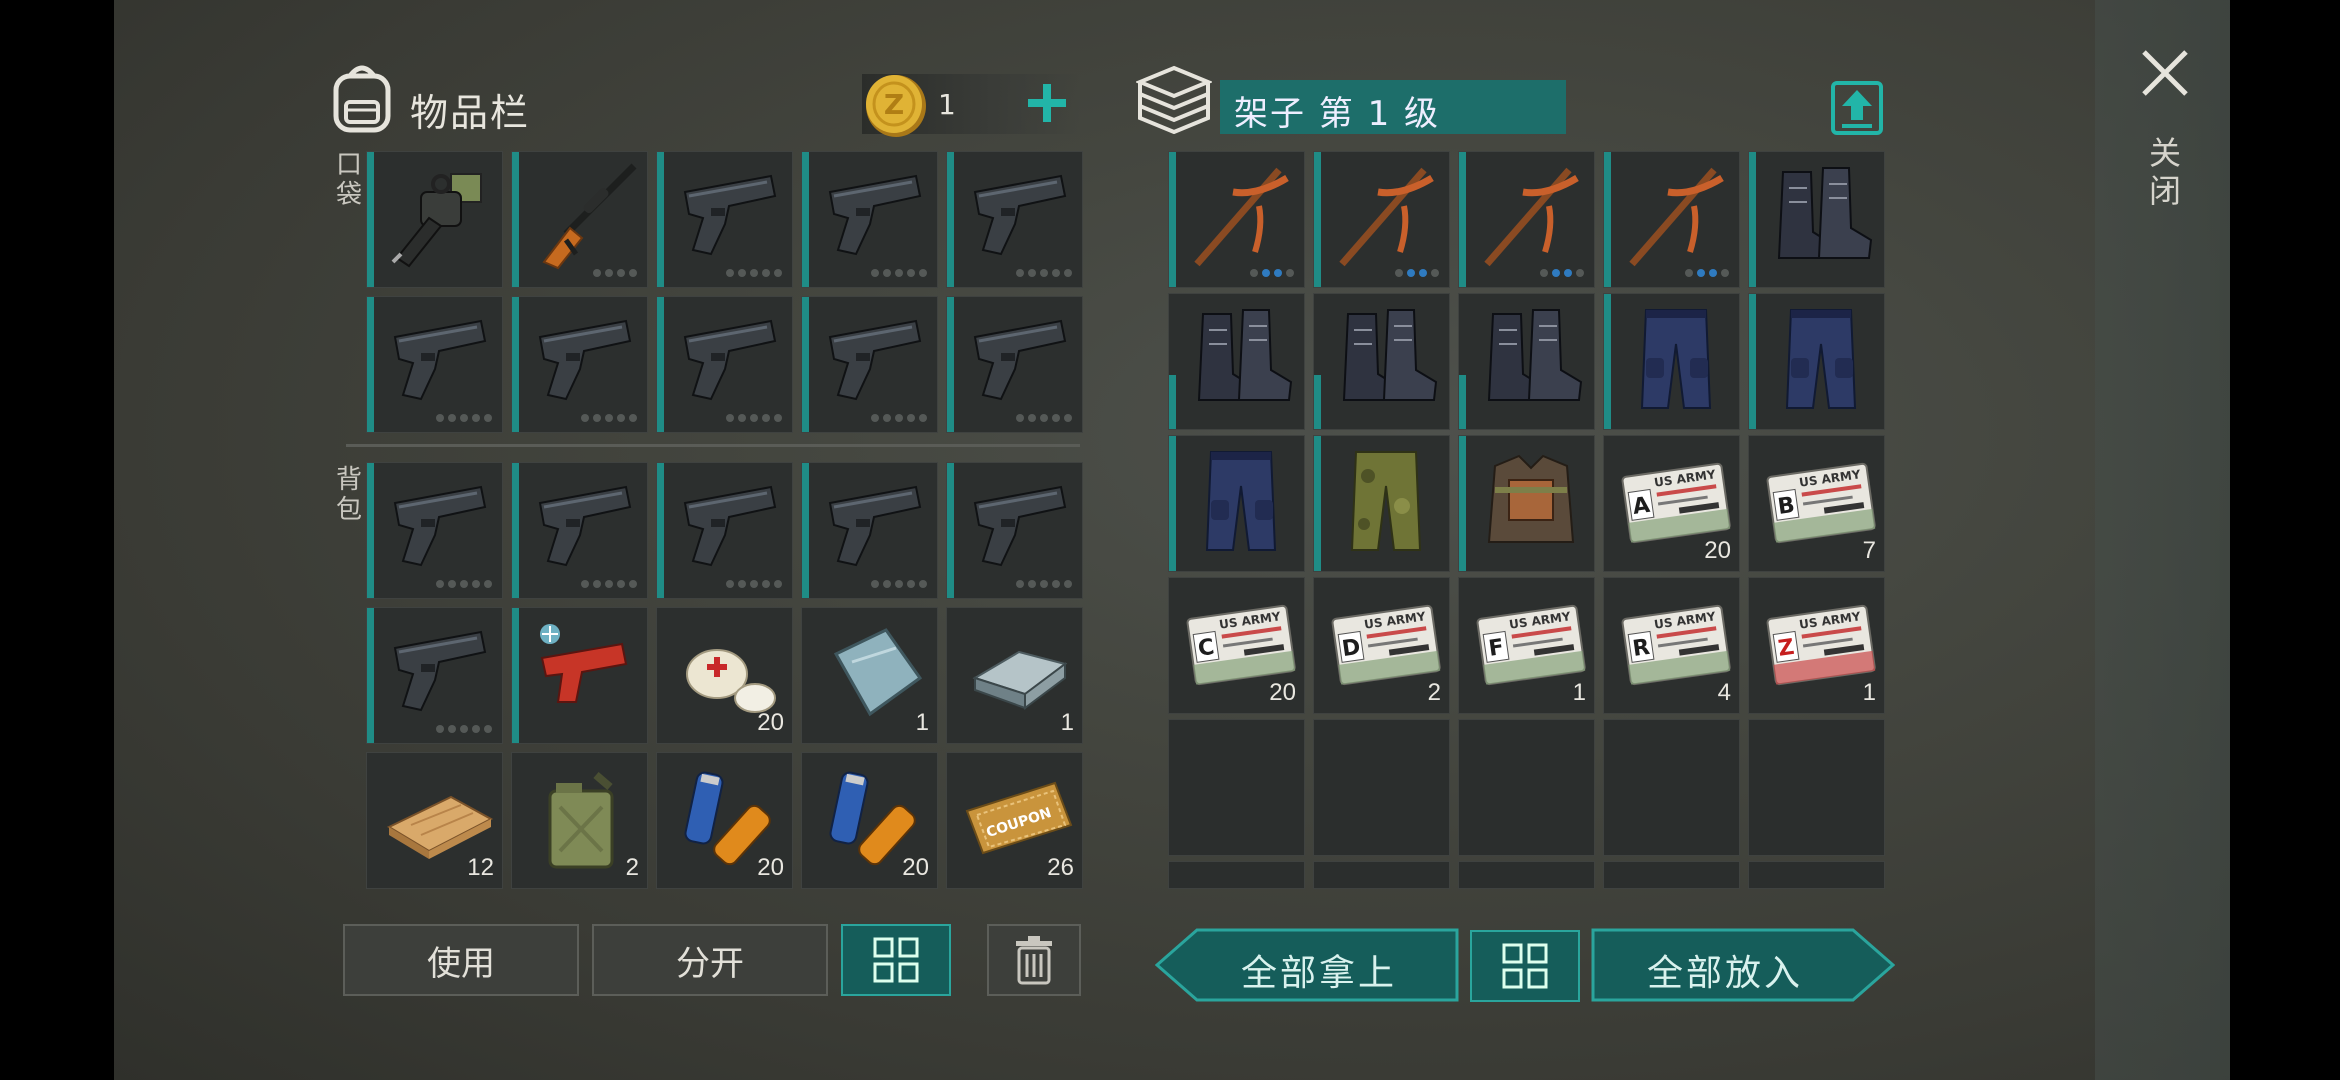  Describe the element at coordinates (724, 675) in the screenshot. I see `item-slot-bandage: 20` at that location.